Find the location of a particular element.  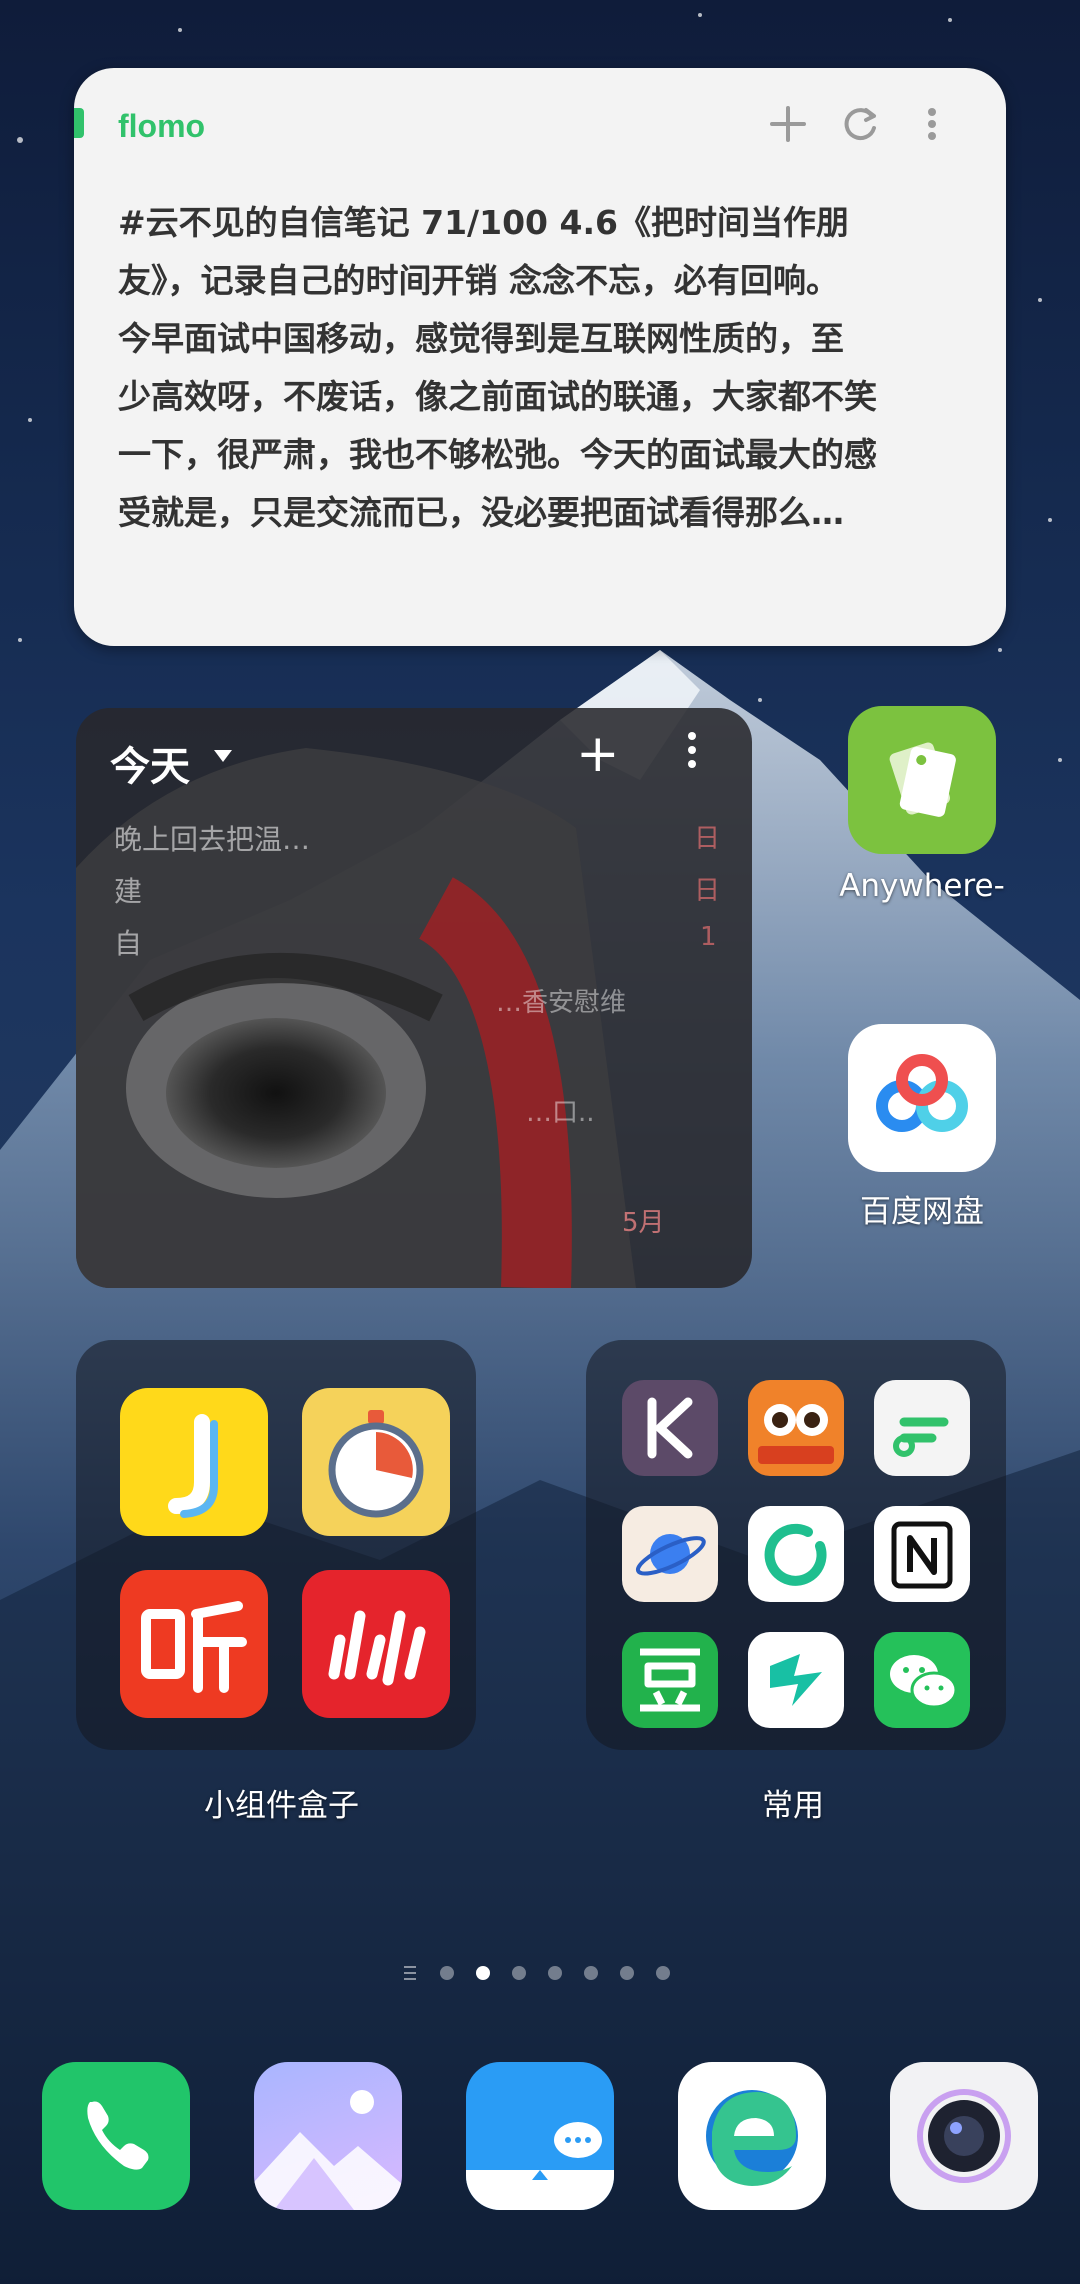

loop-app-icon is located at coordinates (796, 1554).